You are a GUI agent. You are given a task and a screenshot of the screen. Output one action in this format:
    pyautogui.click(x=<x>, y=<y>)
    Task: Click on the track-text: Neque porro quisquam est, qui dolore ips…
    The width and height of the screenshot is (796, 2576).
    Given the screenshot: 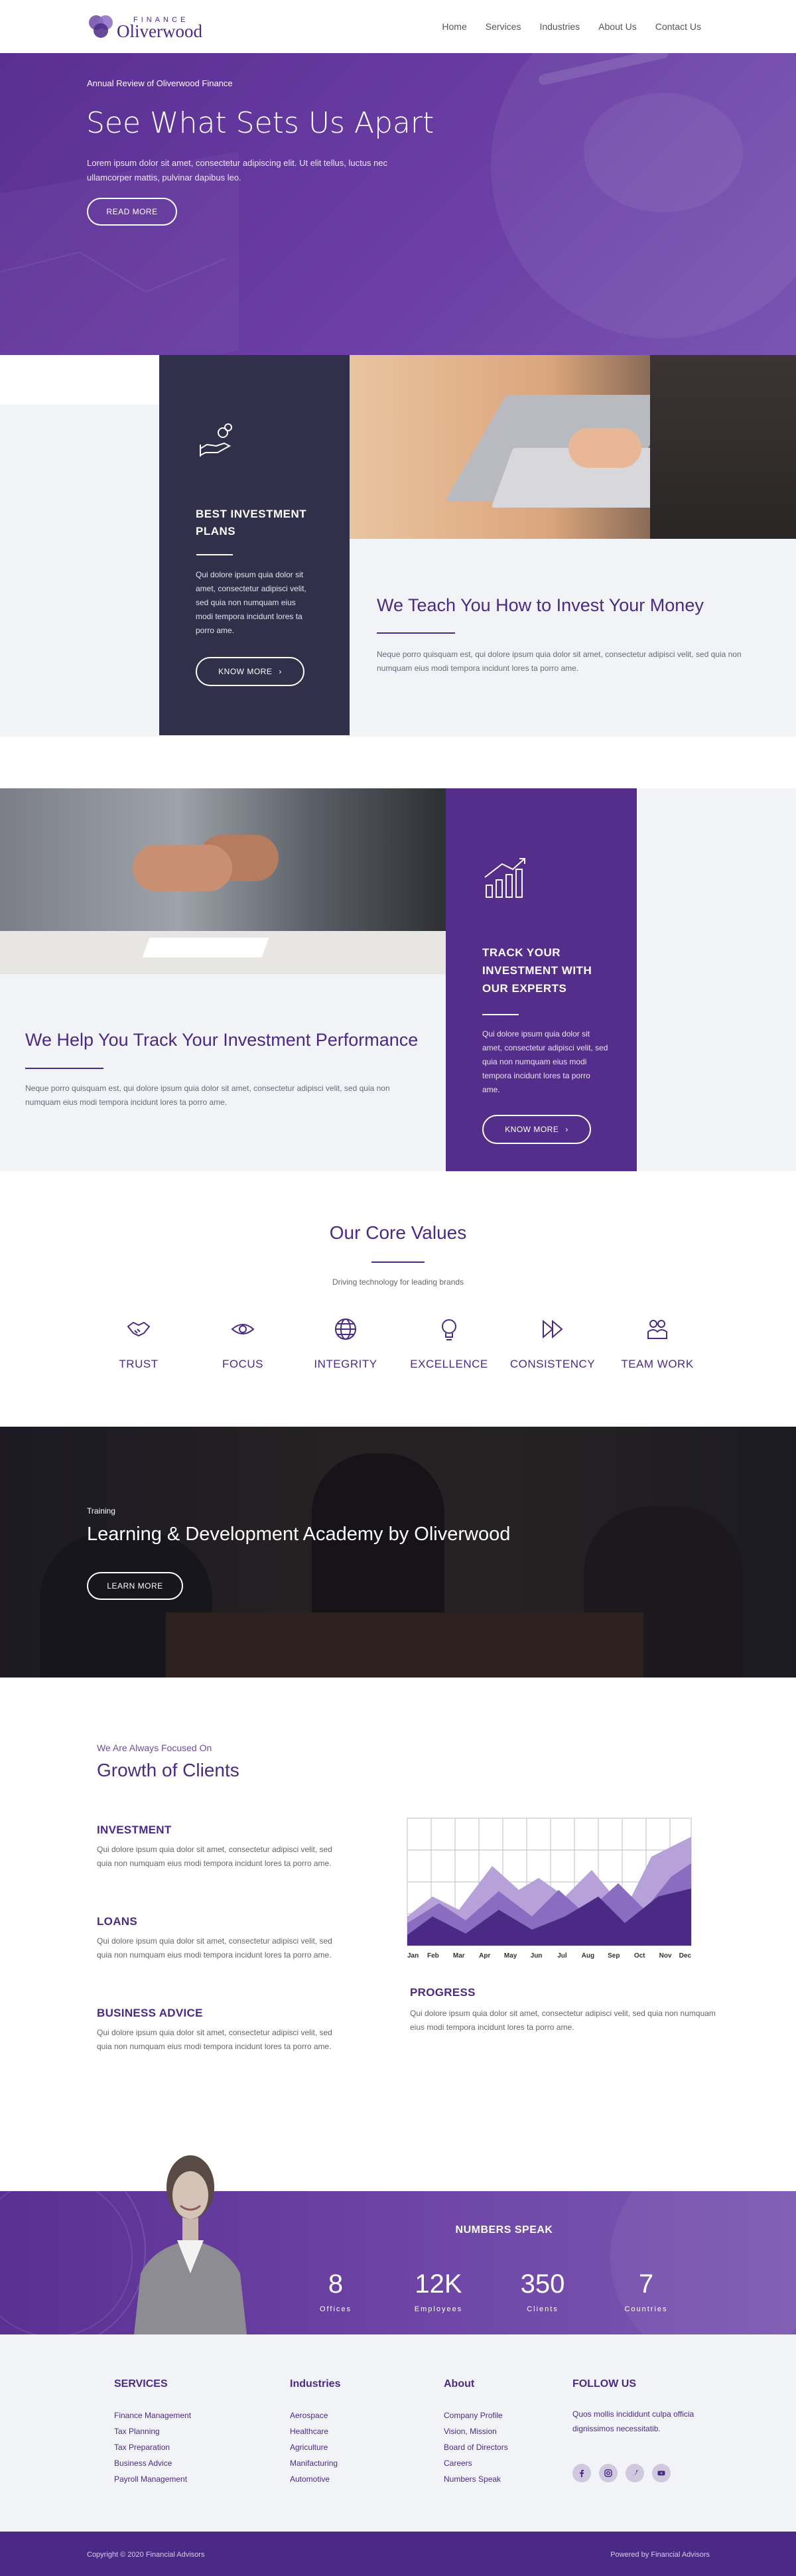 What is the action you would take?
    pyautogui.click(x=207, y=1096)
    